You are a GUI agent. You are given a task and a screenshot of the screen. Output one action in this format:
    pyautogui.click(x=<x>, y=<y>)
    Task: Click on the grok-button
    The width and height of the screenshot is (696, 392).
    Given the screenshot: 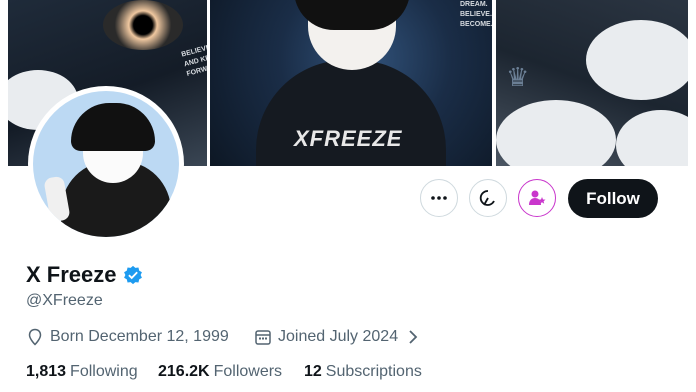 What is the action you would take?
    pyautogui.click(x=488, y=198)
    